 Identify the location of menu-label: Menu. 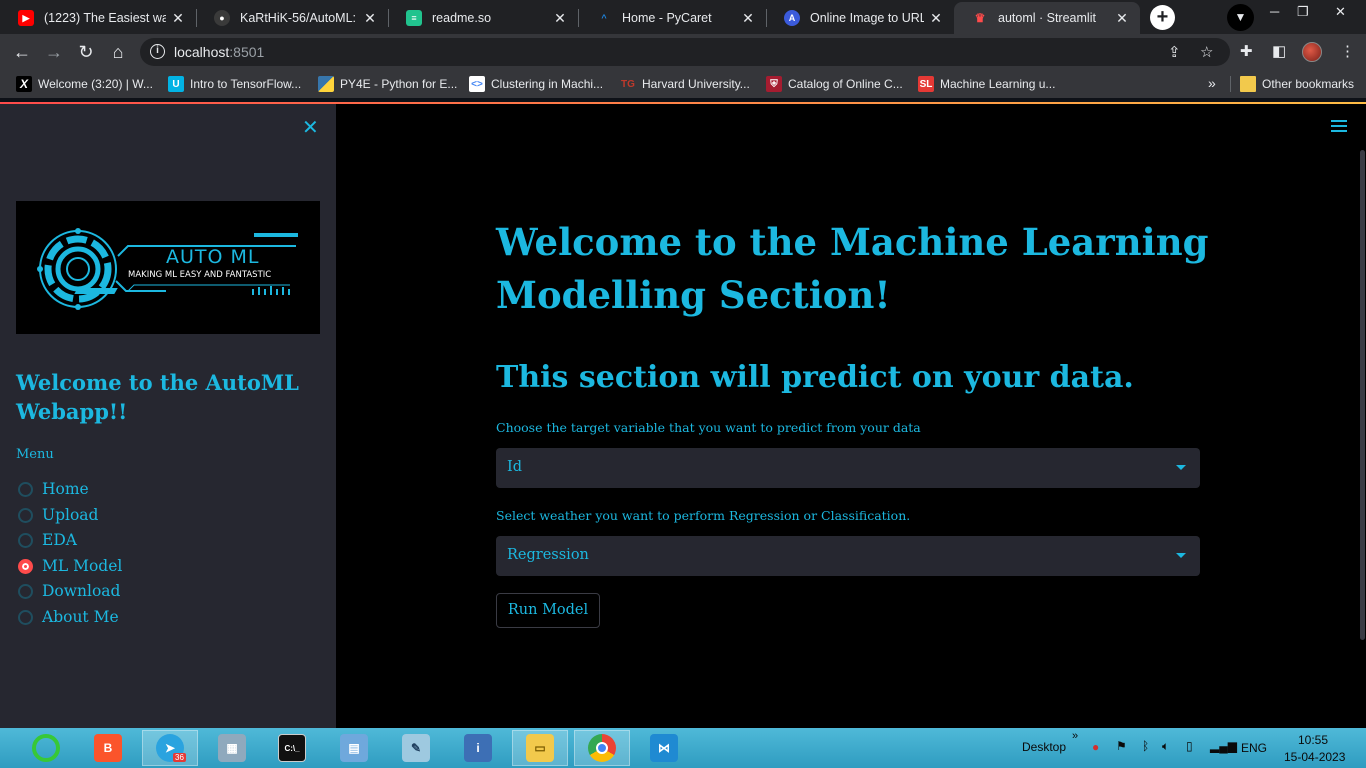
(35, 454).